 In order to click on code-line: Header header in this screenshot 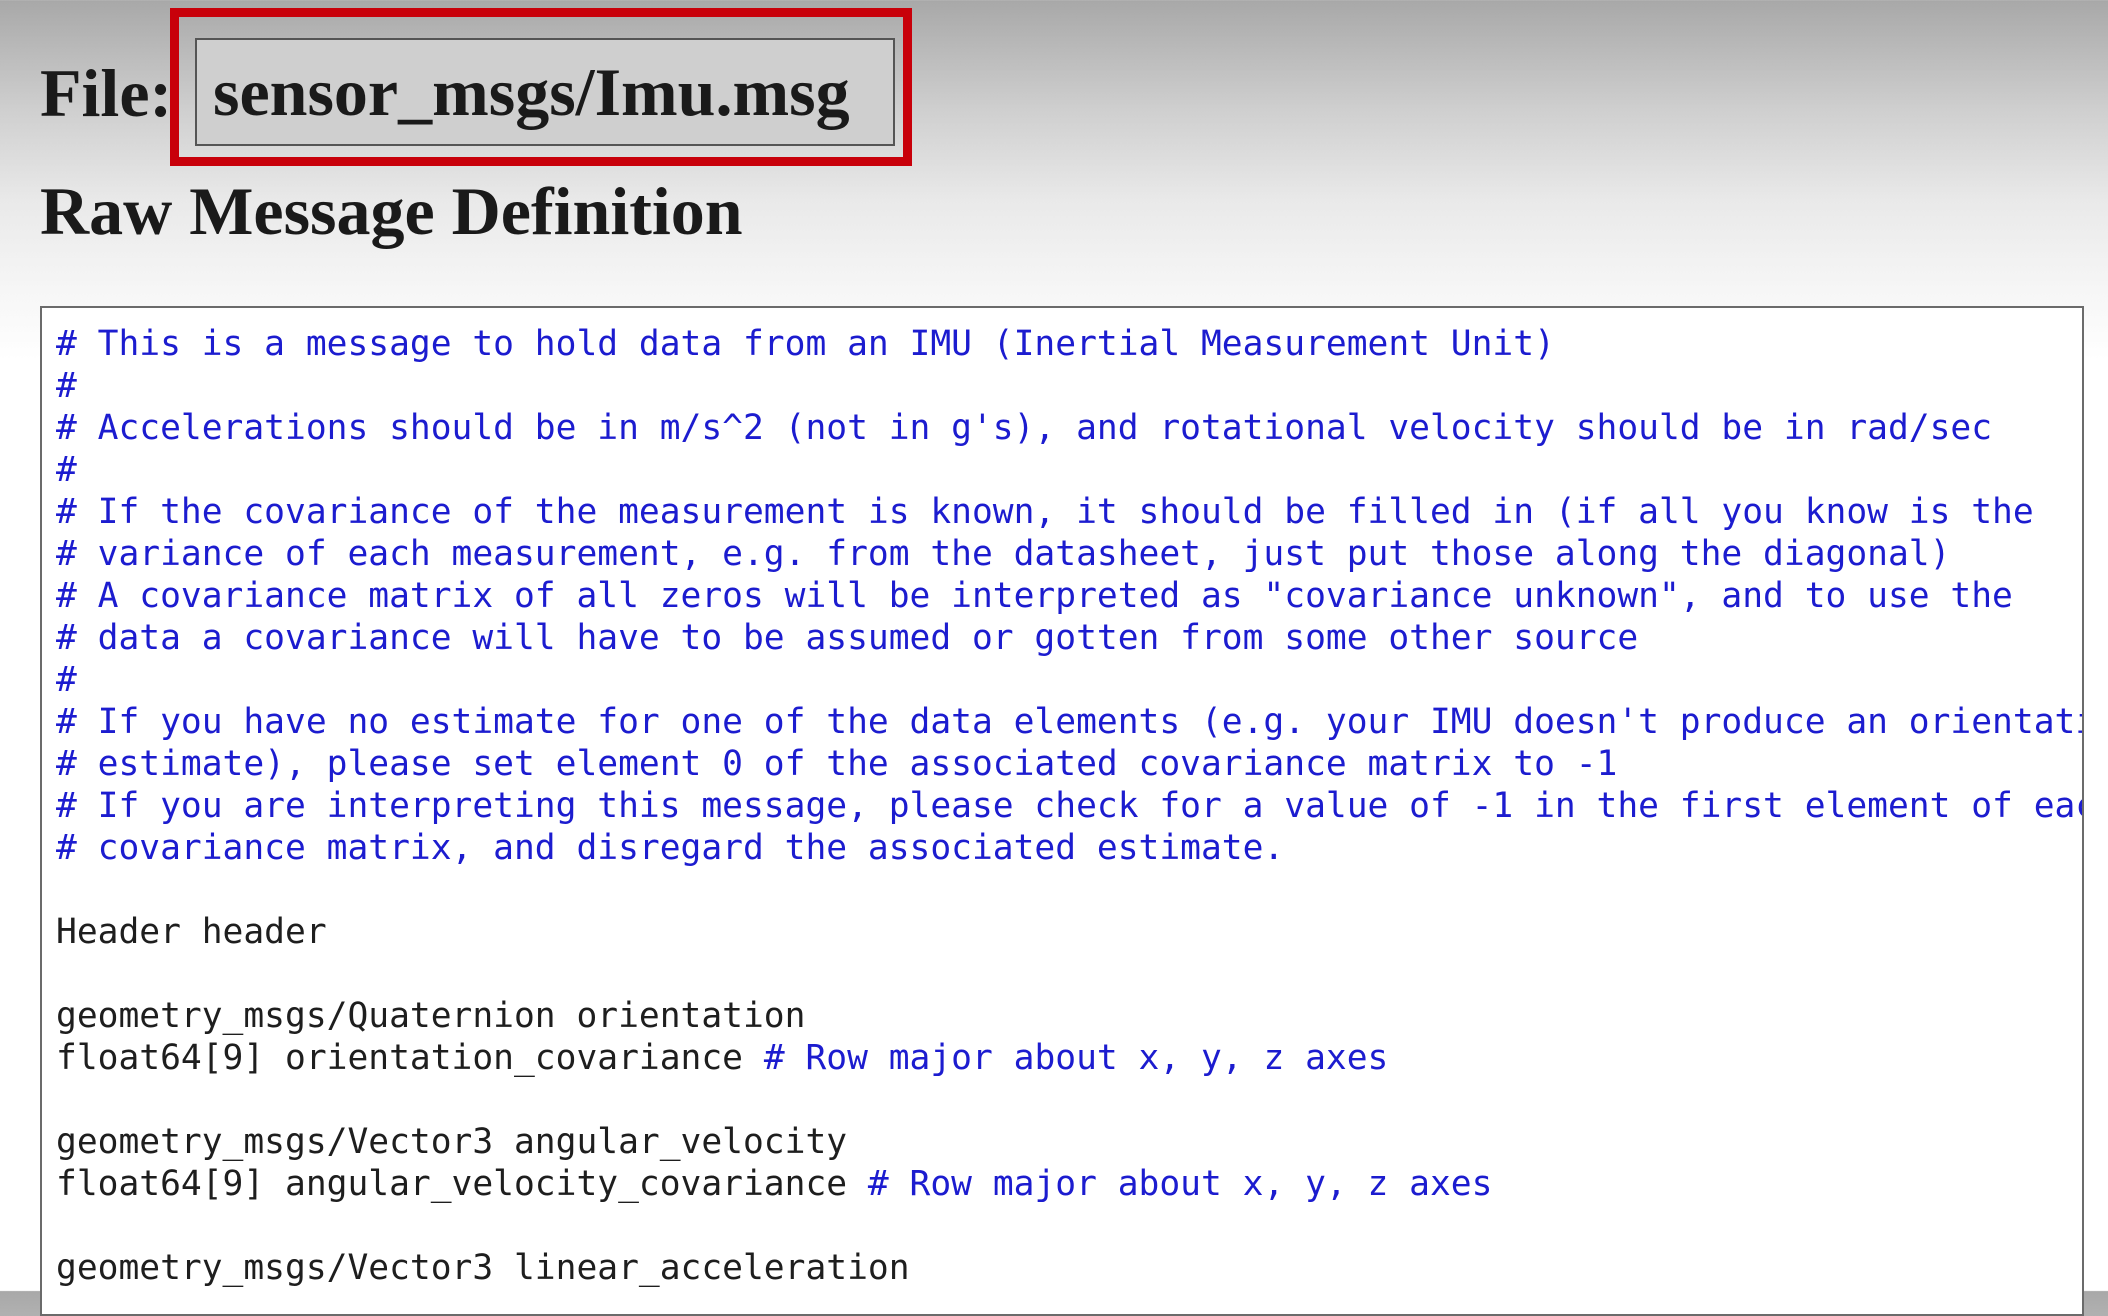, I will do `click(191, 932)`.